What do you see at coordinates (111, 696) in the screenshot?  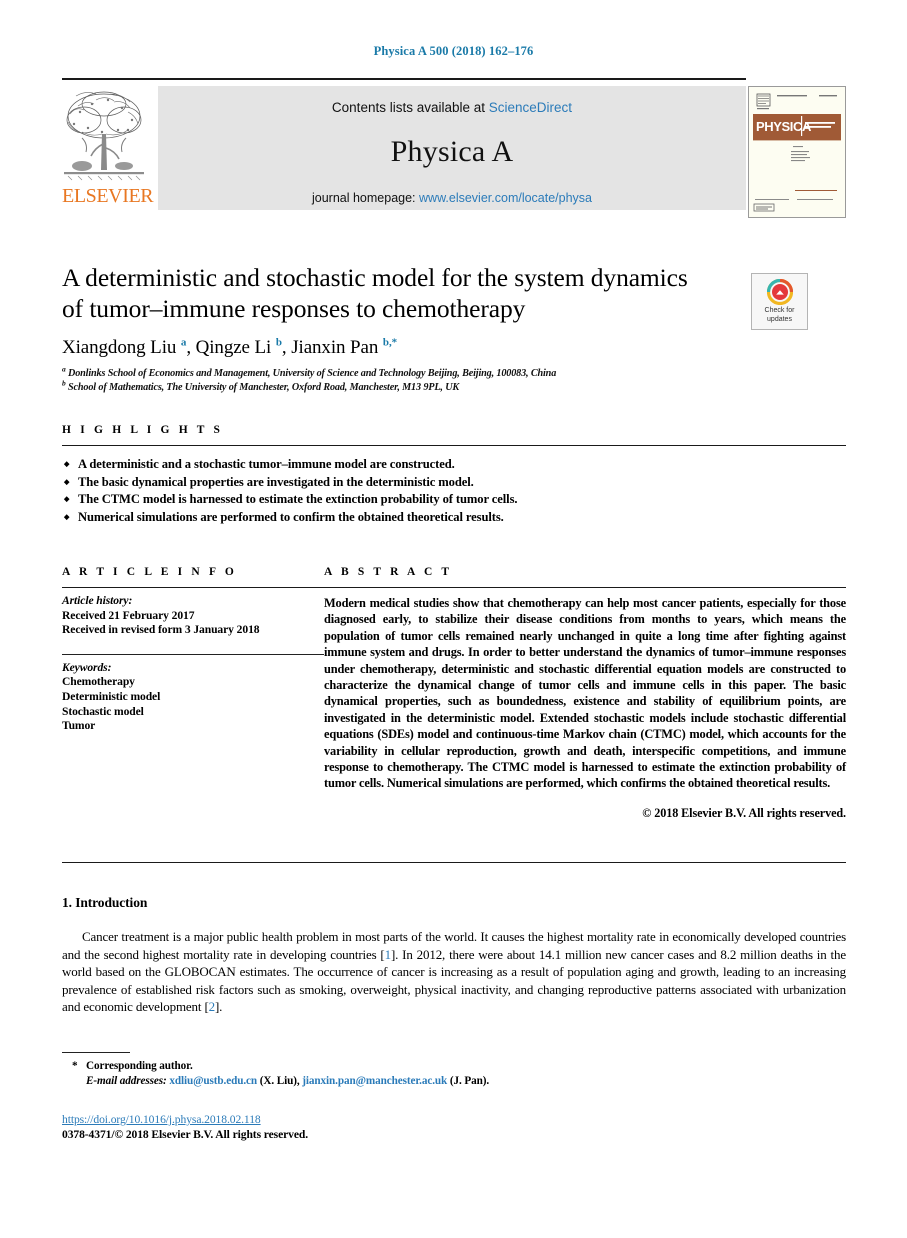 I see `keyword-item: Deterministic model` at bounding box center [111, 696].